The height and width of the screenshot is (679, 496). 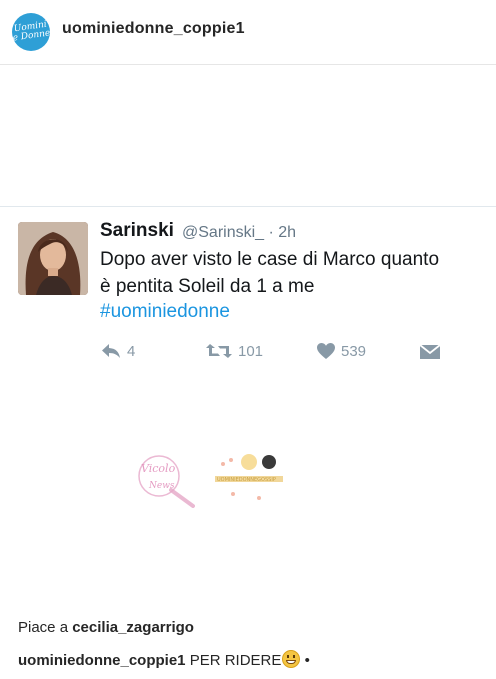 I want to click on watermark-logo-icon: Vicolo News UOMINIEDONNEGOSSIP, so click(x=210, y=481).